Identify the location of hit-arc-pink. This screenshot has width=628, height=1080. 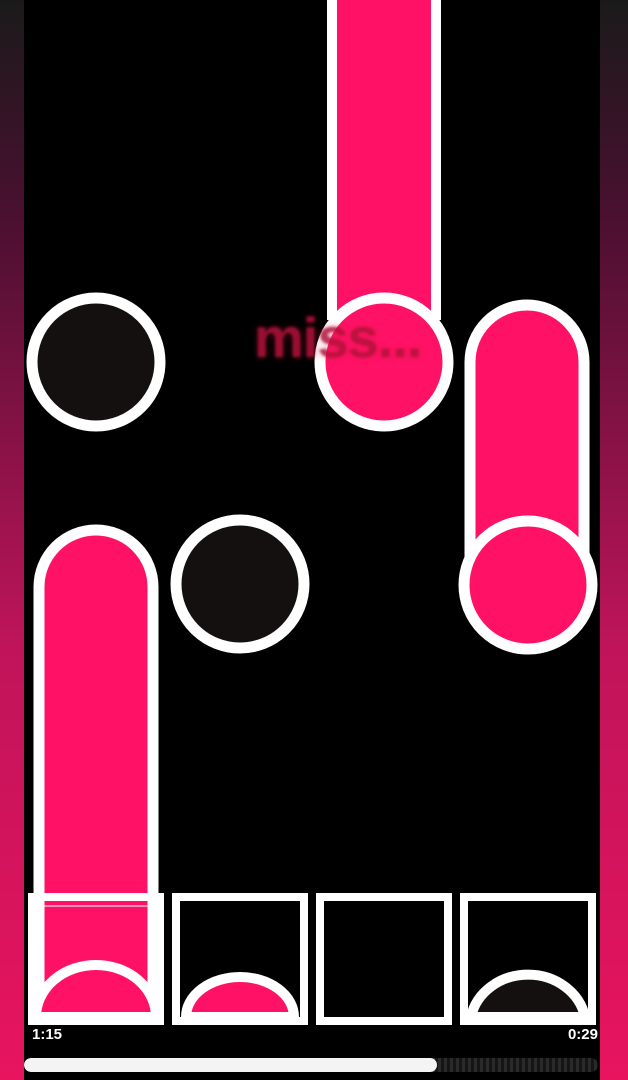
(240, 997).